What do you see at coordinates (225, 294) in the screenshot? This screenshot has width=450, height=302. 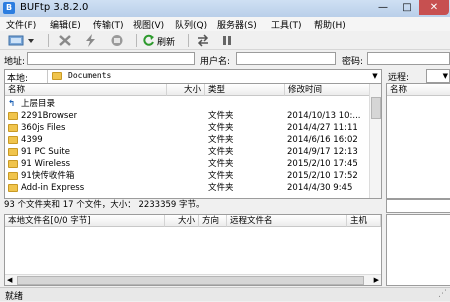 I see `status-bar: 就绪 ⋰` at bounding box center [225, 294].